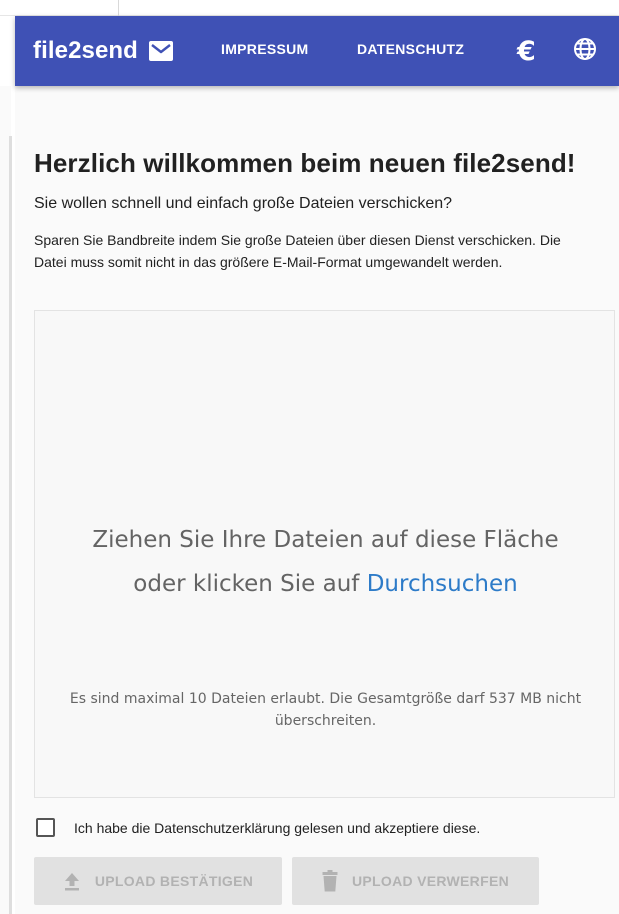 This screenshot has width=619, height=914. I want to click on strip-divider, so click(118, 8).